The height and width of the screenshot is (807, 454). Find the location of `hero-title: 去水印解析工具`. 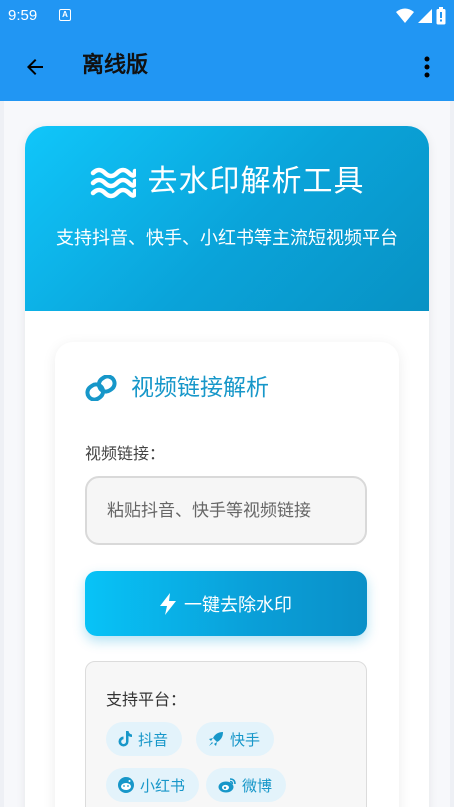

hero-title: 去水印解析工具 is located at coordinates (256, 181).